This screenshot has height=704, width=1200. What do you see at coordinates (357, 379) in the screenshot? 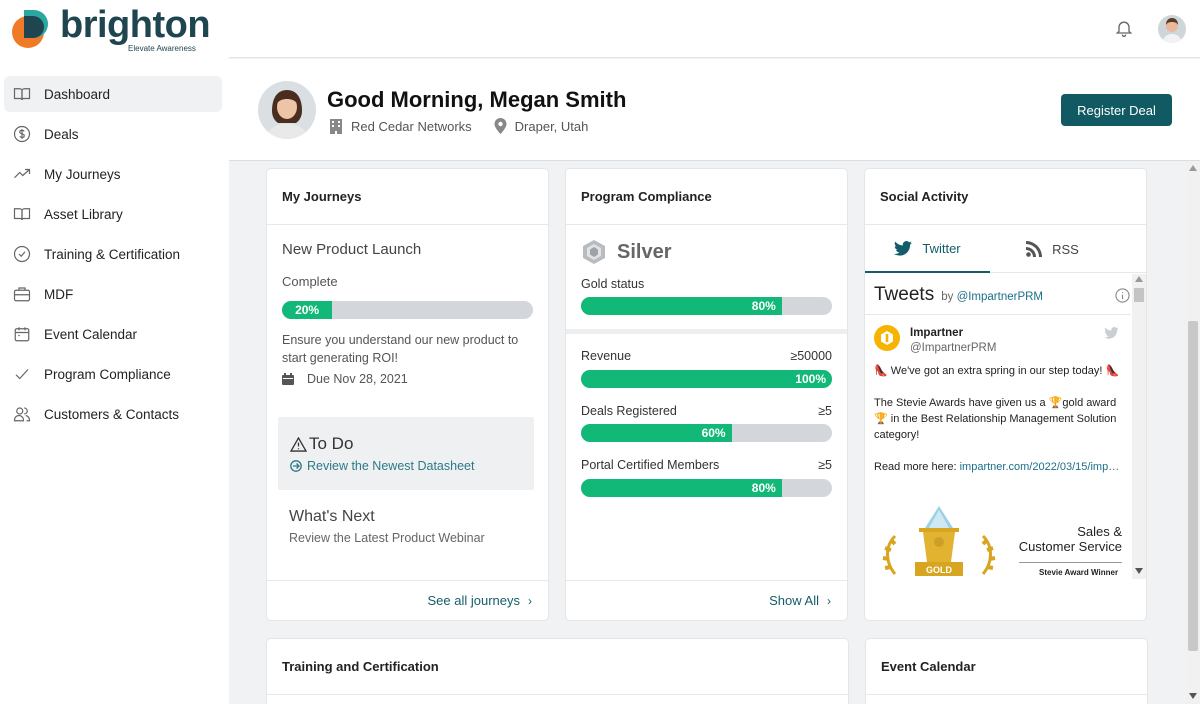
I see `due-date-text: Due Nov 28, 2021` at bounding box center [357, 379].